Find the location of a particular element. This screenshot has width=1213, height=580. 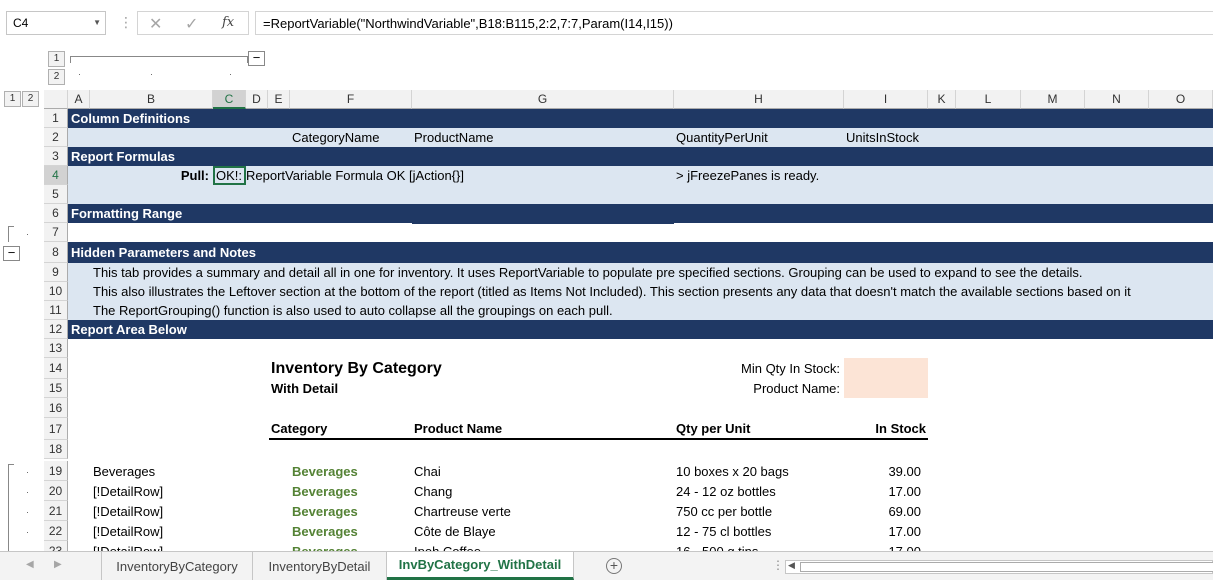

row-group-collapse-button: − is located at coordinates (11, 253).